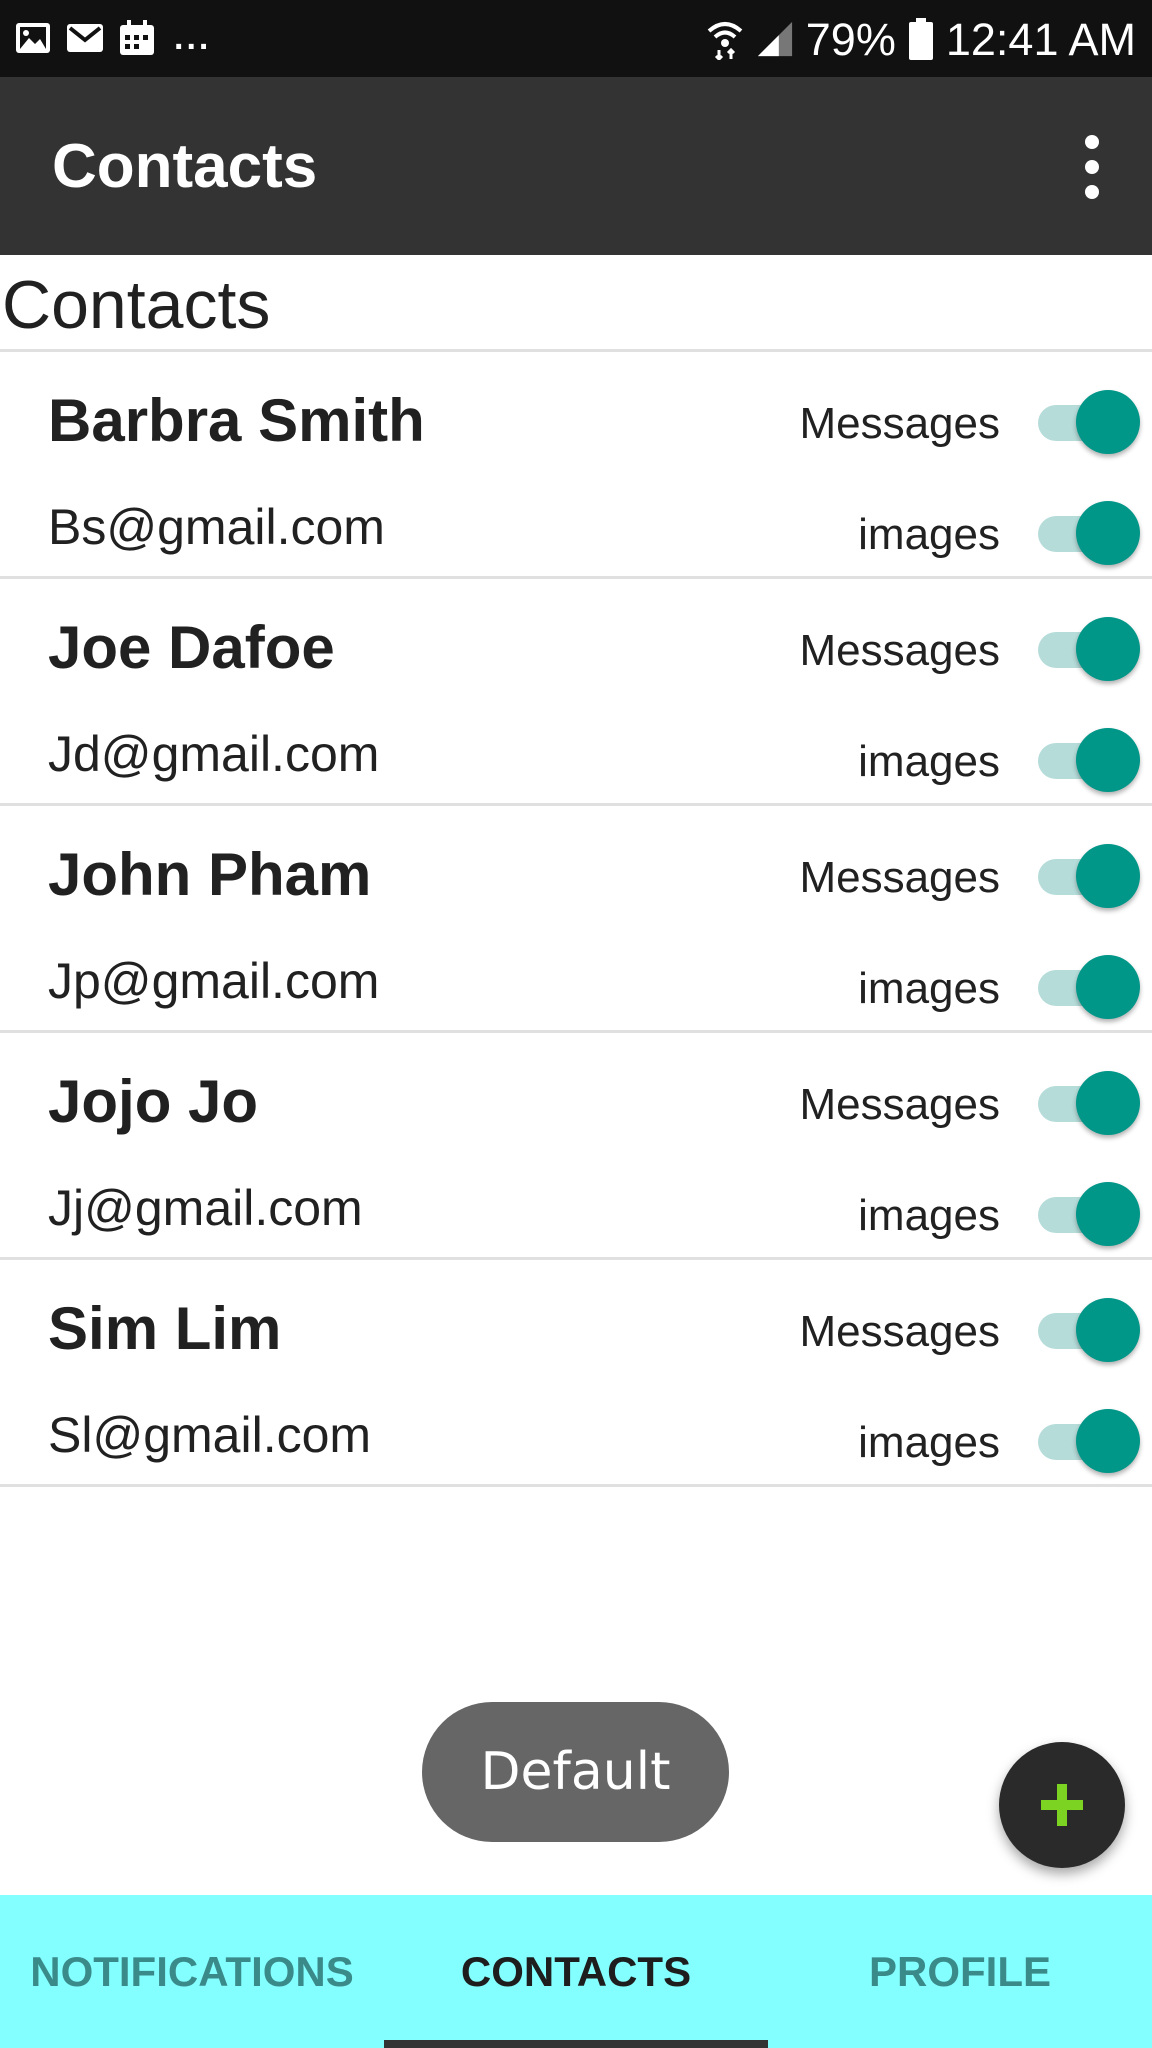 Image resolution: width=1152 pixels, height=2048 pixels. What do you see at coordinates (191, 647) in the screenshot?
I see `contact-name: Joe Dafoe` at bounding box center [191, 647].